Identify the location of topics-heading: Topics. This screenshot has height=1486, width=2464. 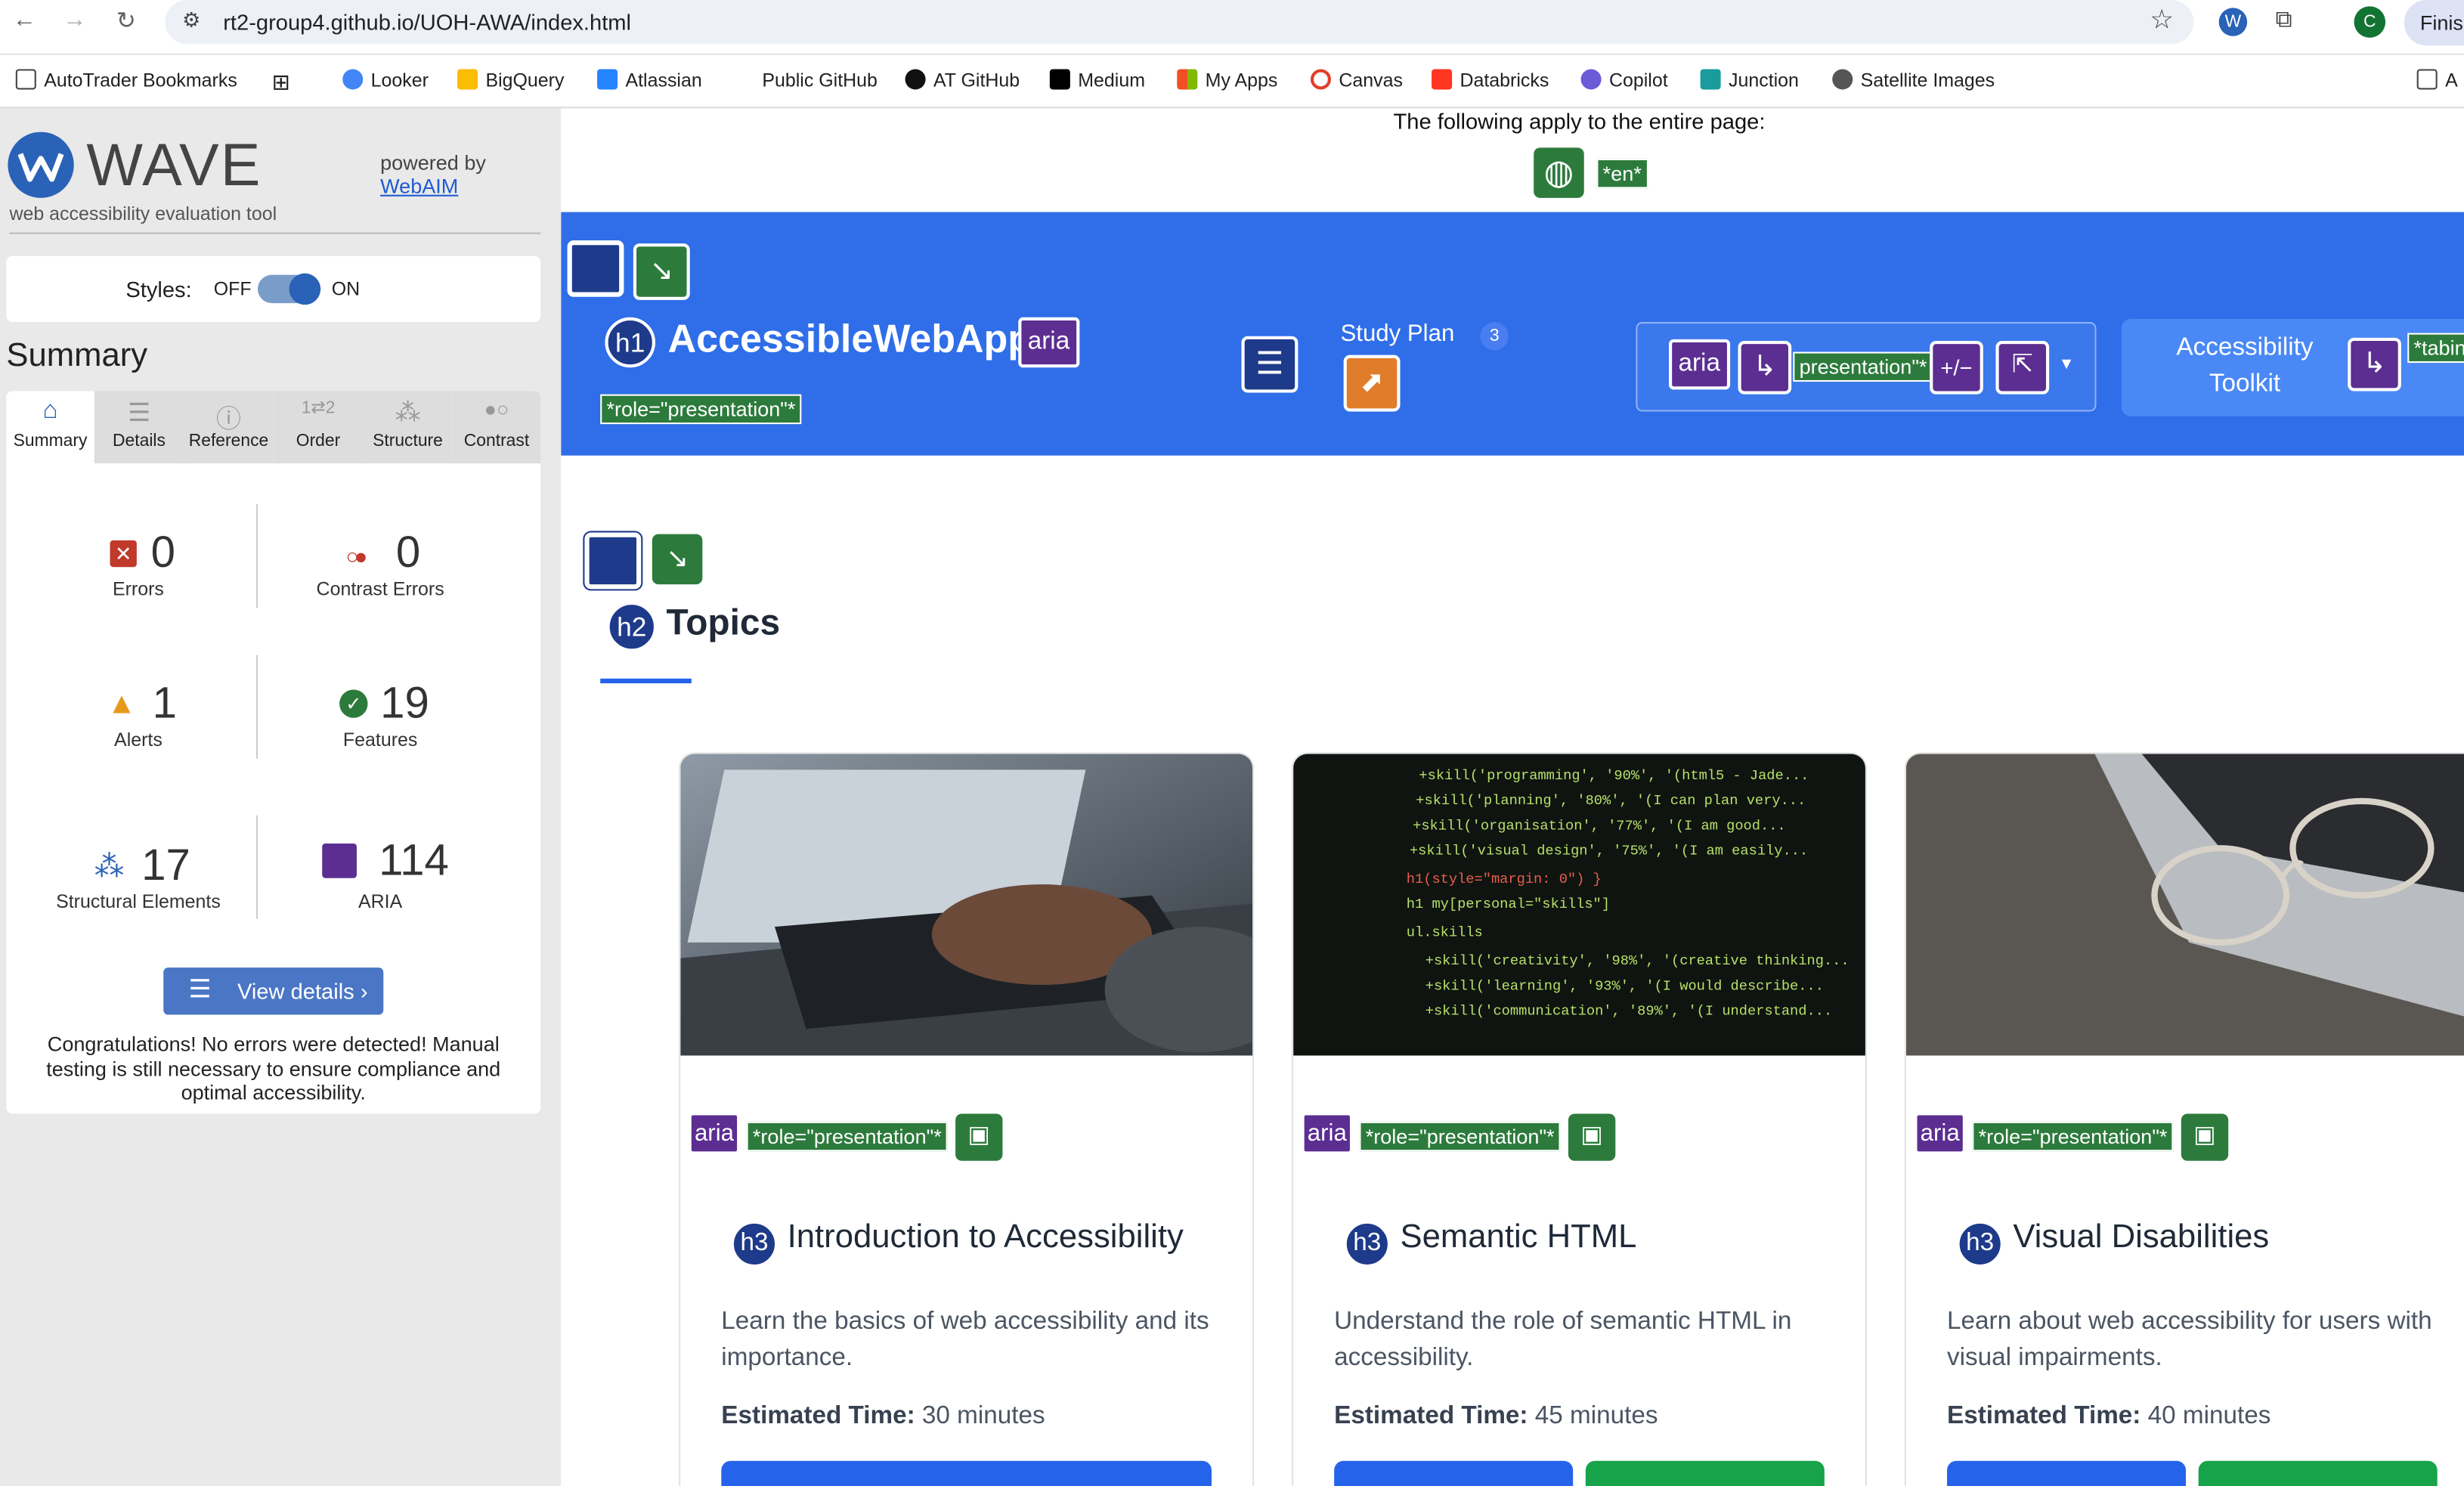
(723, 622).